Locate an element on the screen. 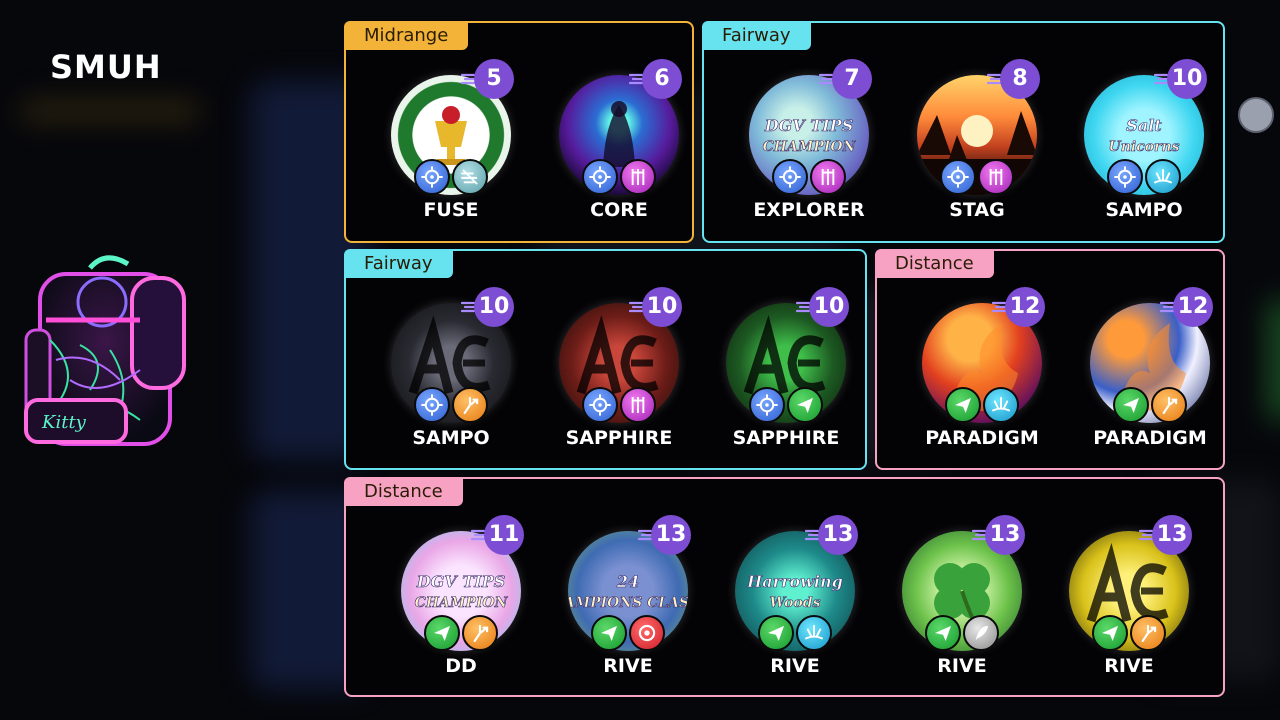  svg-text: Unicorns is located at coordinates (1143, 147).